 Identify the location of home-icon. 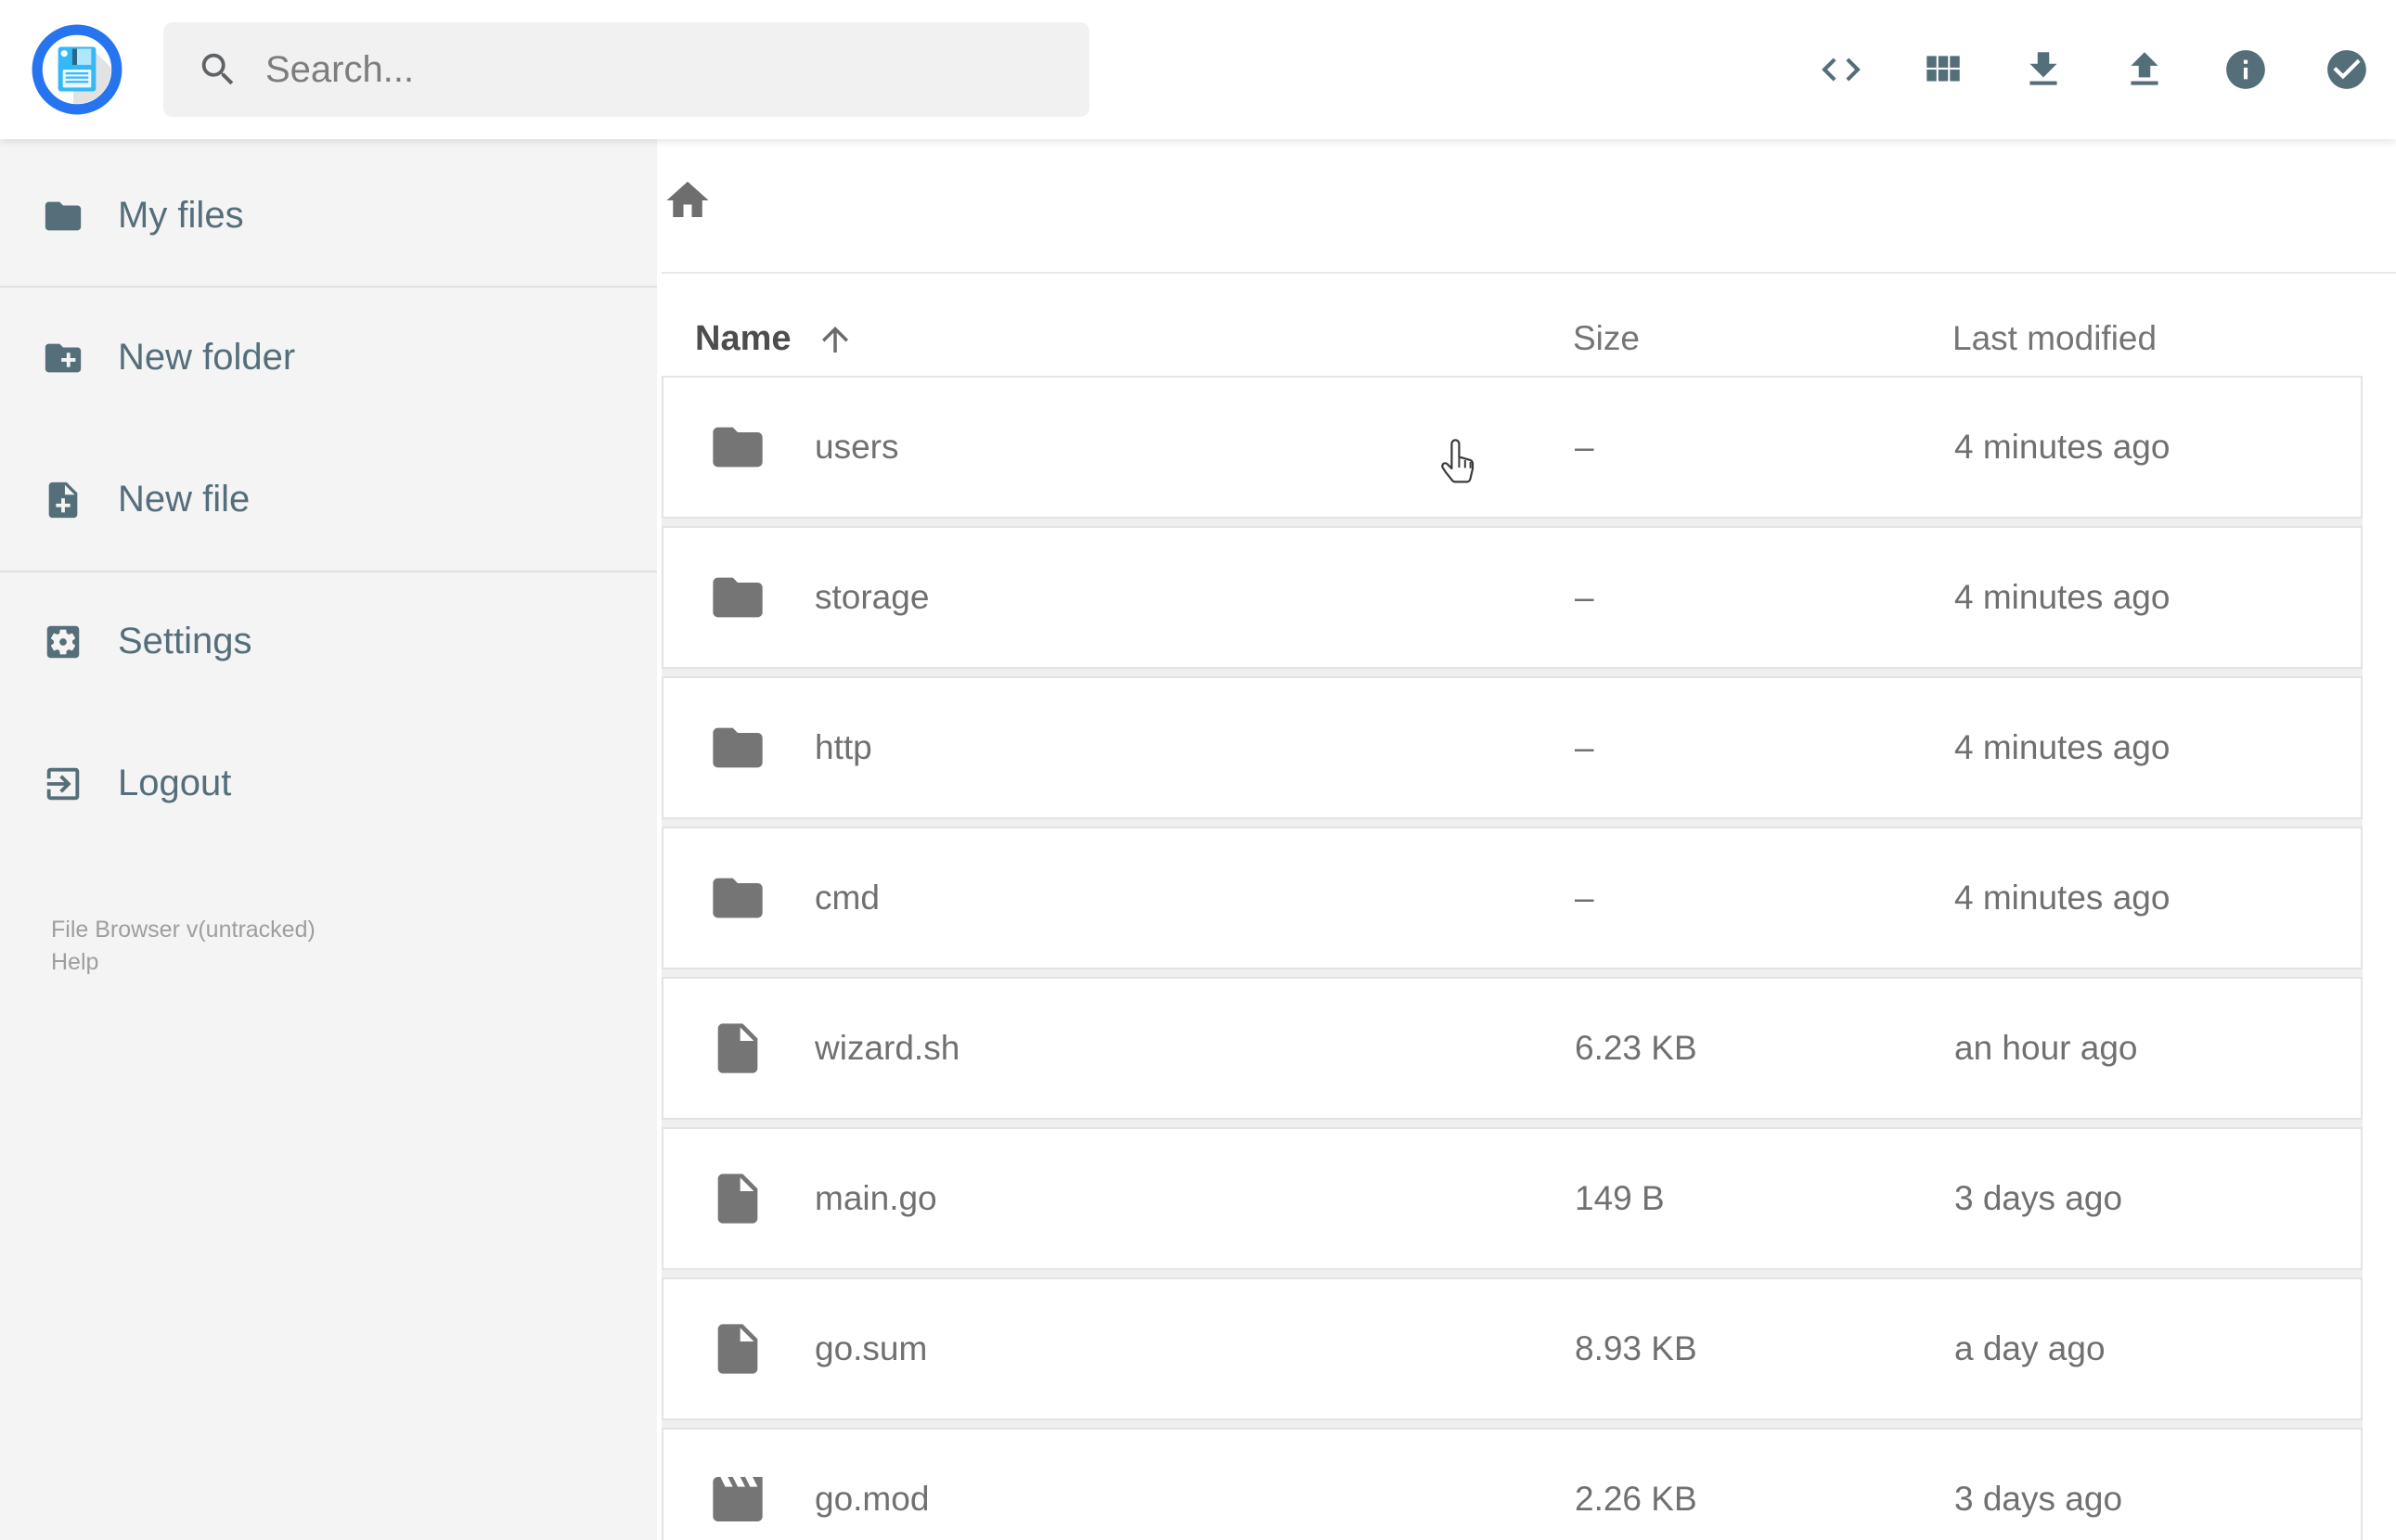
(688, 200).